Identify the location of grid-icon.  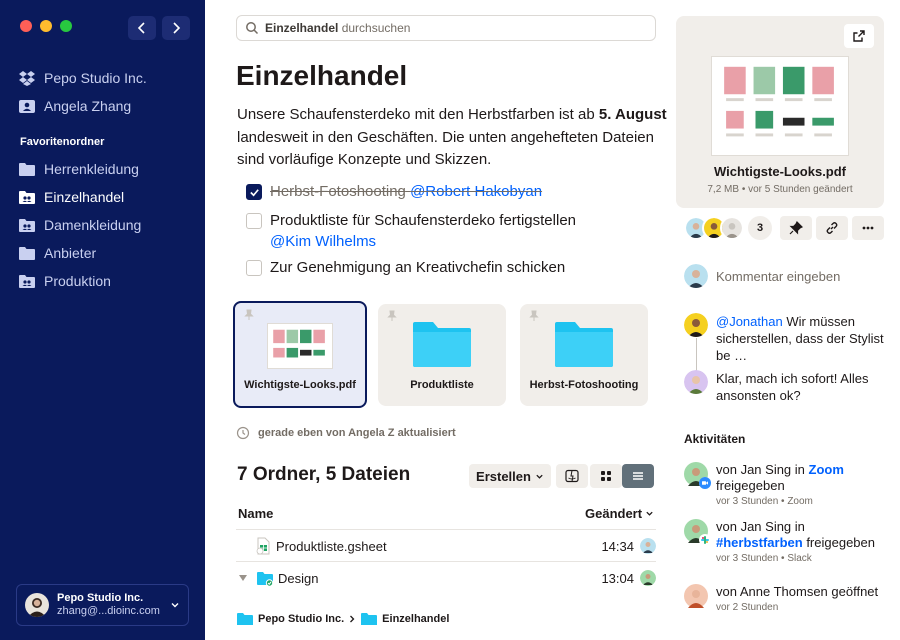
(606, 476).